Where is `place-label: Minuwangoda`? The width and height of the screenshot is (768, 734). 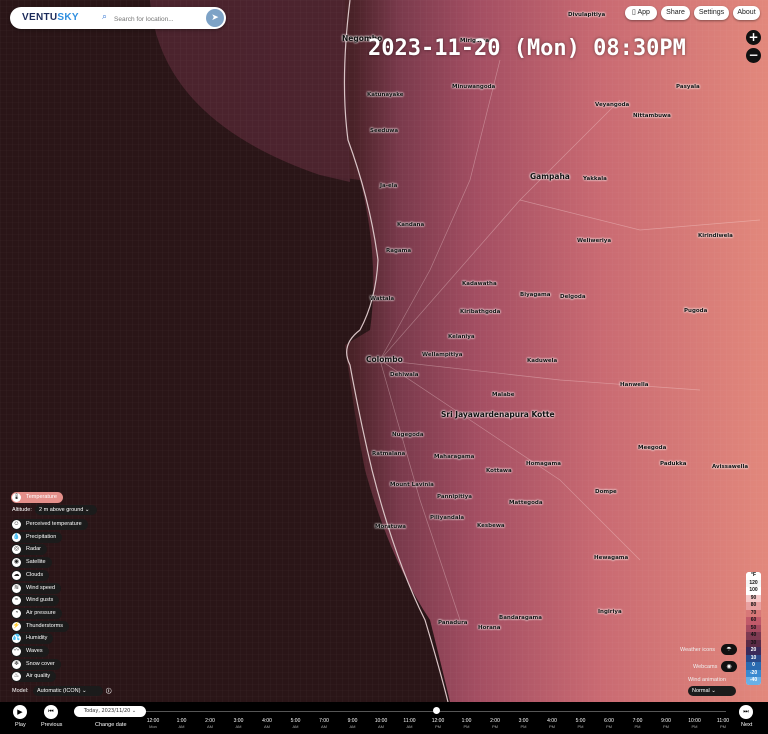
place-label: Minuwangoda is located at coordinates (474, 87).